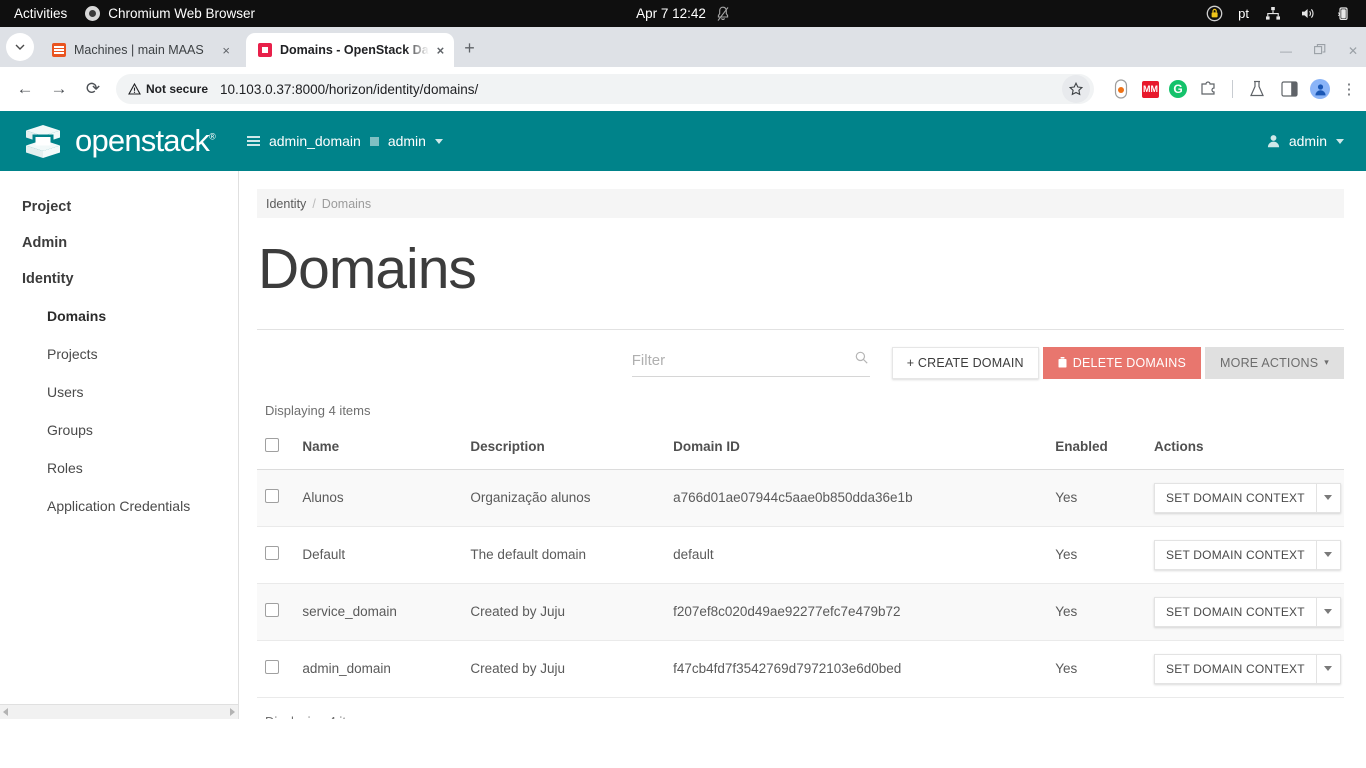  Describe the element at coordinates (286, 204) in the screenshot. I see `breadcrumb-identity: Identity` at that location.